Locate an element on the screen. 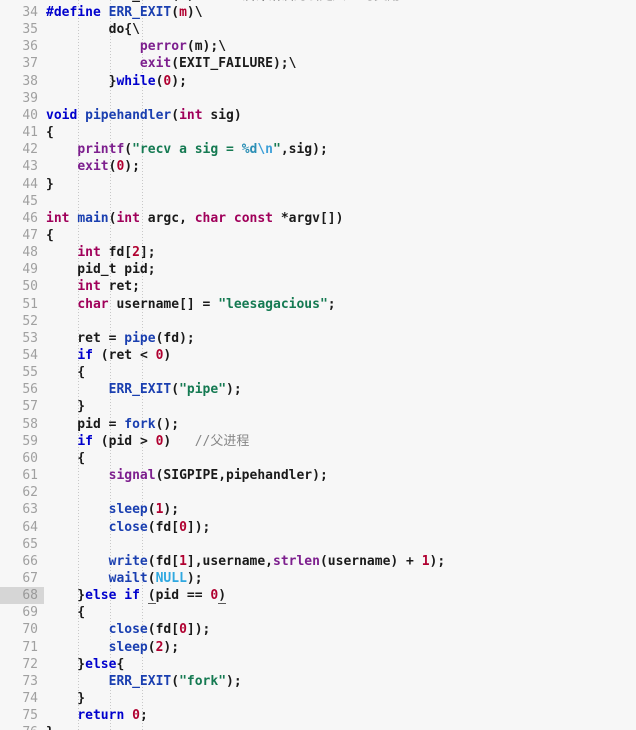 Image resolution: width=636 pixels, height=730 pixels. code-line: 51 char username[] = "leesagacious"; is located at coordinates (318, 304).